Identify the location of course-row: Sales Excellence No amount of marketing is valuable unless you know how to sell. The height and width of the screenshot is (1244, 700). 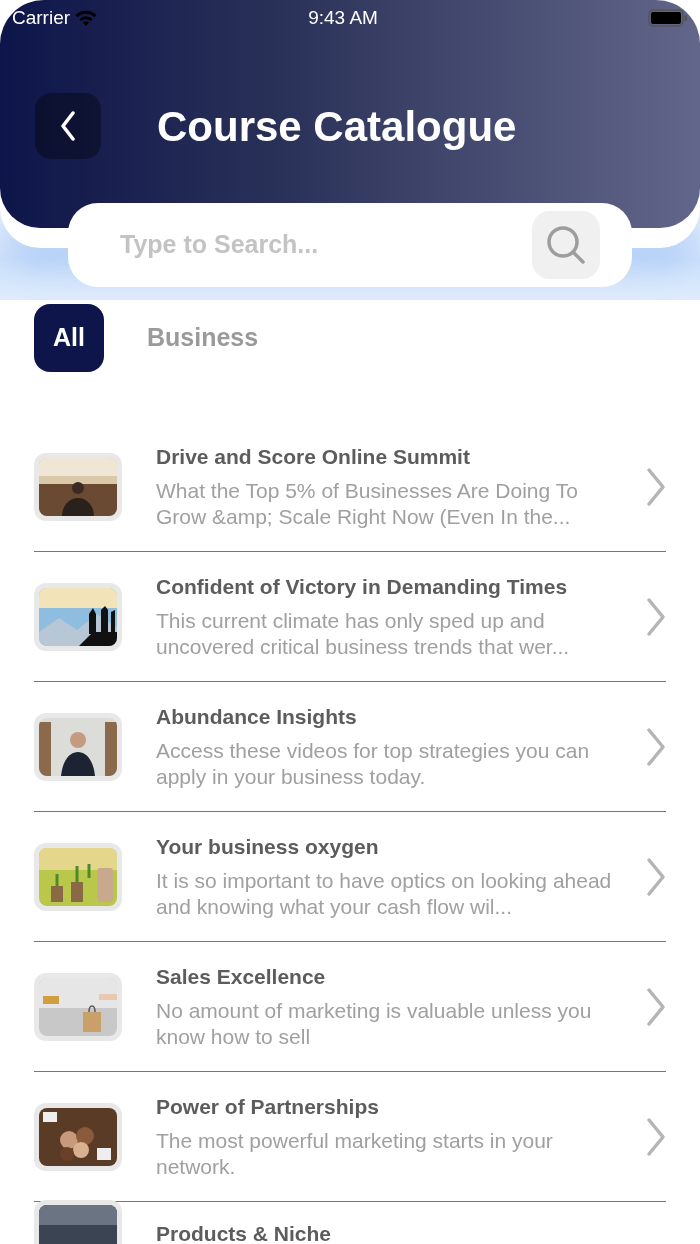
(350, 1007).